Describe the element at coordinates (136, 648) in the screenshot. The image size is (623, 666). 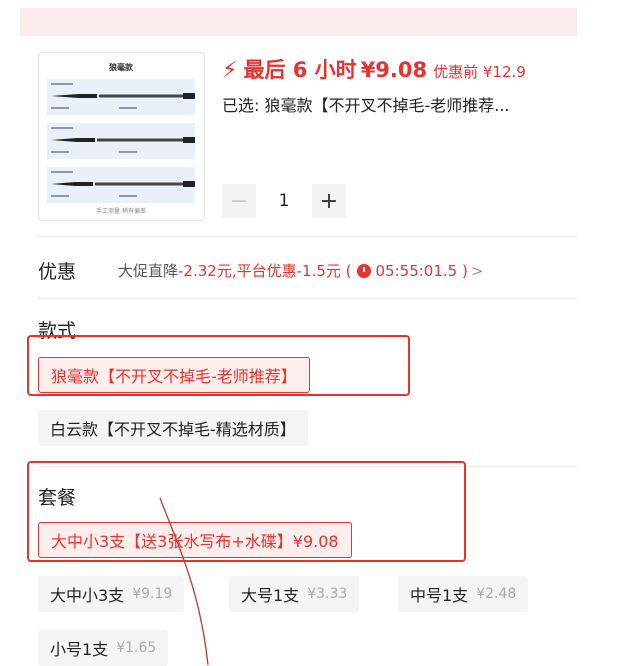
I see `package-option-price: ¥1.65` at that location.